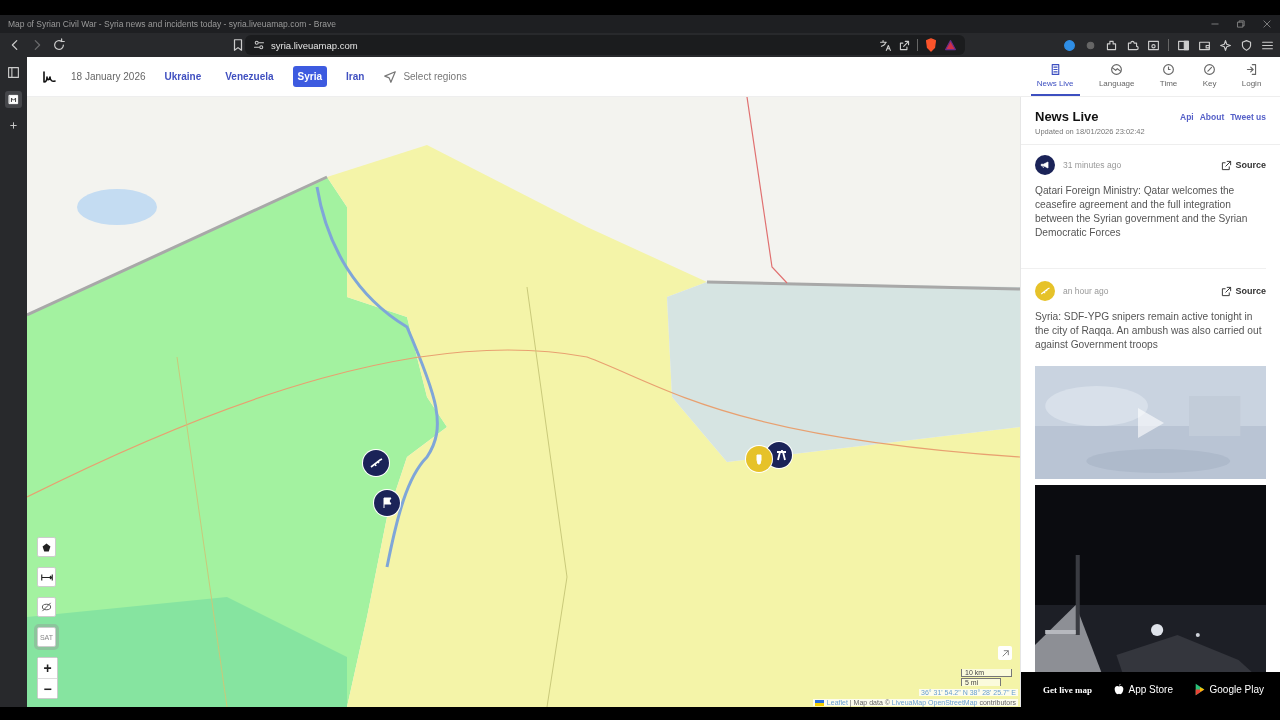  I want to click on play-store-icon, so click(1199, 689).